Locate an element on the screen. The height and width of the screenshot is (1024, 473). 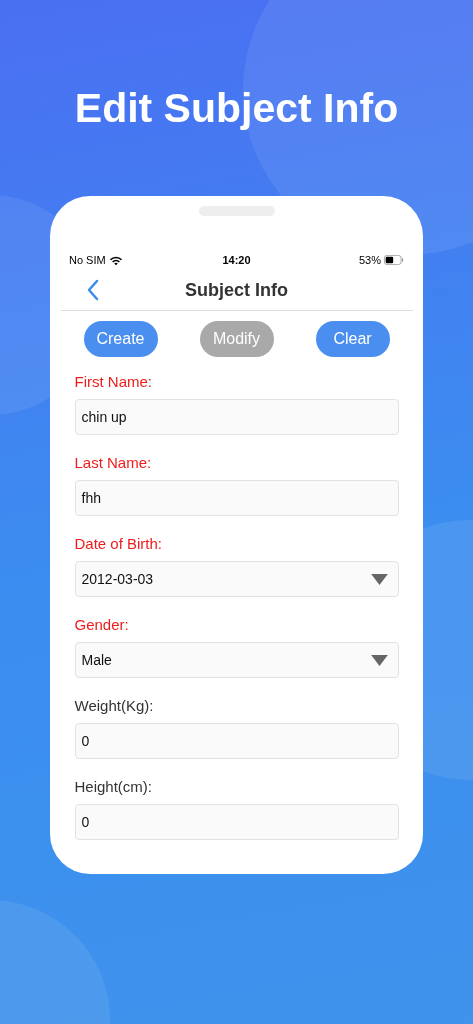
nav-title: Subject Info is located at coordinates (236, 290).